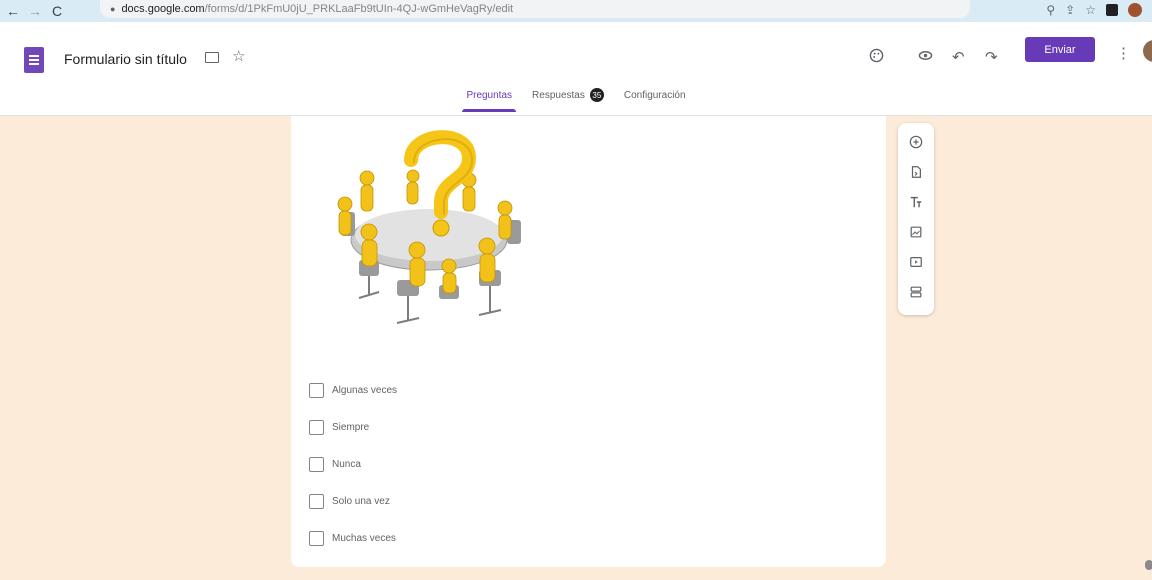 This screenshot has height=580, width=1152. I want to click on tab-configuracion: Configuración, so click(655, 99).